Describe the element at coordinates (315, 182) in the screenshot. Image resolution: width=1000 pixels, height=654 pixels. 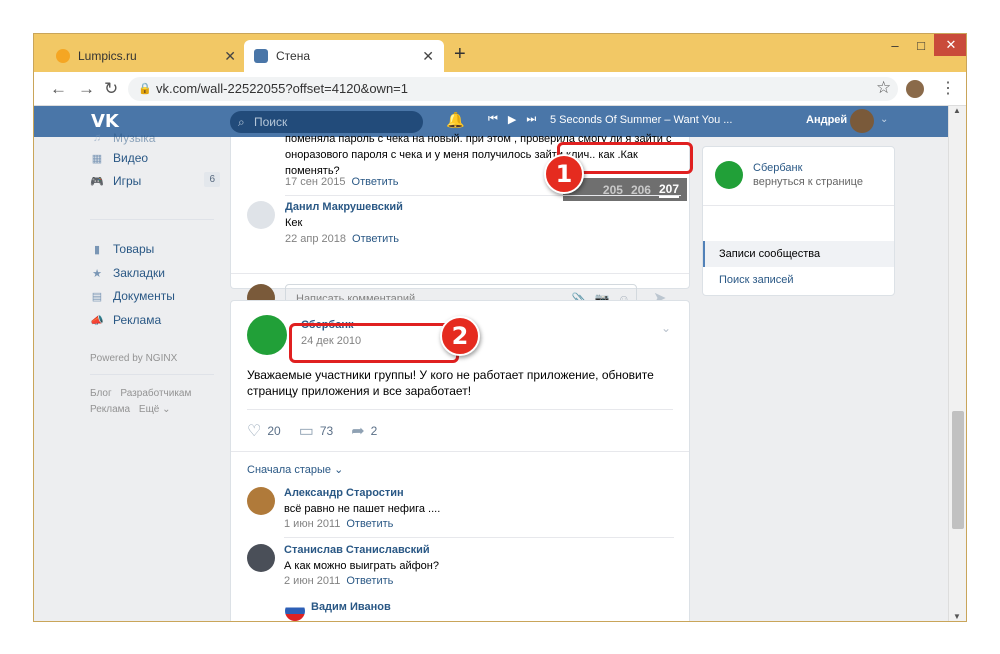
I see `comment-date: 17 сен 2015` at that location.